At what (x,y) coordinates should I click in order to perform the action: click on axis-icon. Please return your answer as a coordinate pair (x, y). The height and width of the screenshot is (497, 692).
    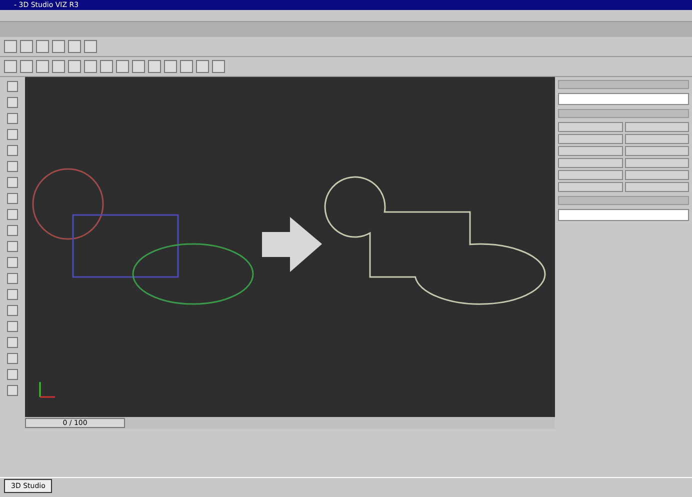
    Looking at the image, I should click on (47, 390).